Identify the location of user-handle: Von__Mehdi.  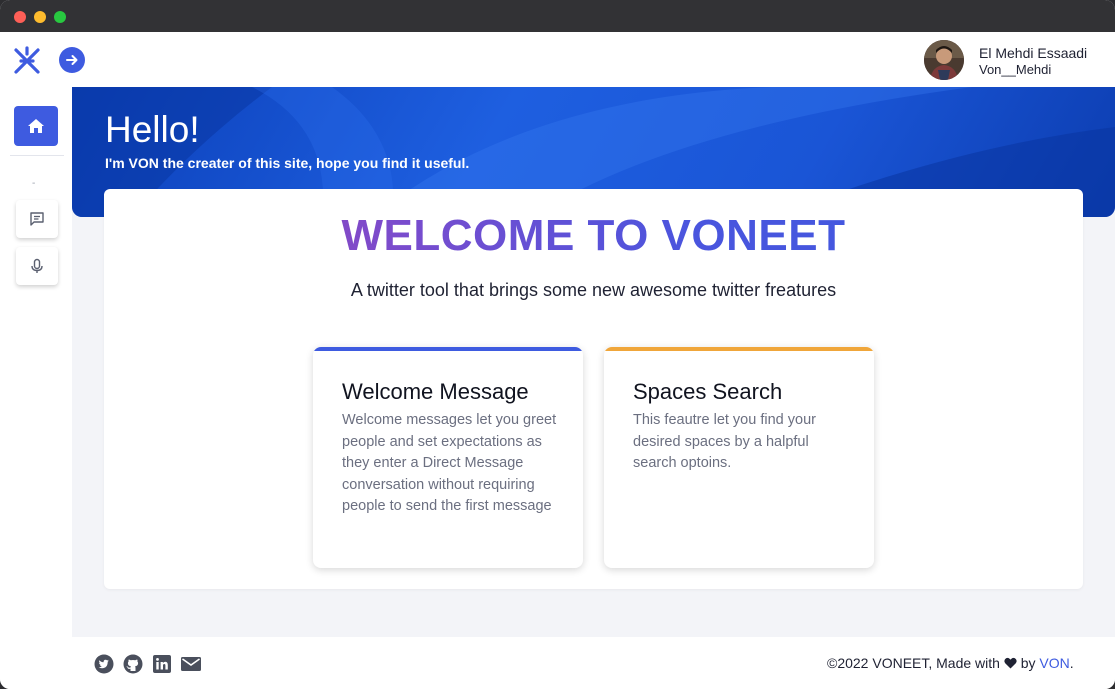
(1015, 69).